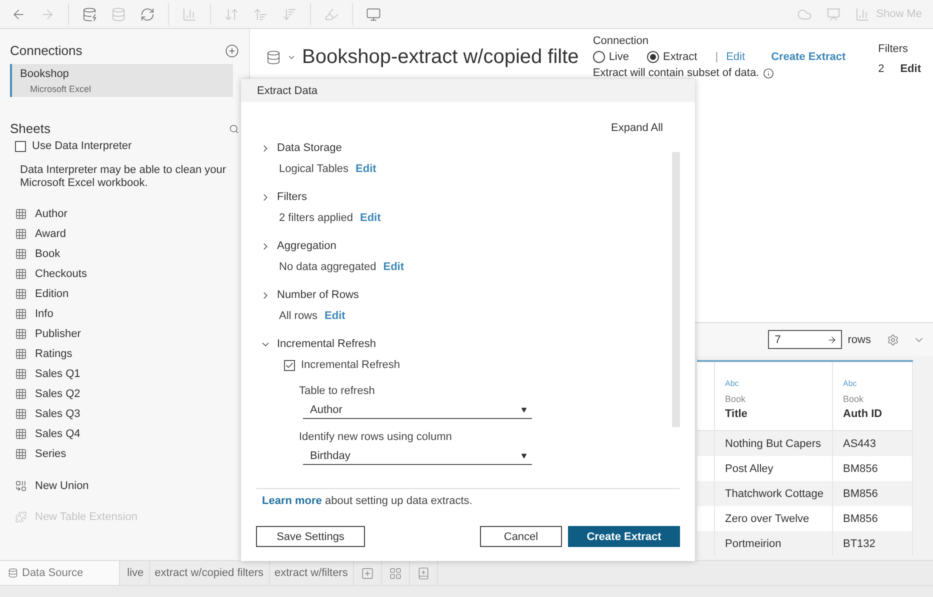 The image size is (933, 597). What do you see at coordinates (774, 543) in the screenshot?
I see `table-cell: Portmeirion` at bounding box center [774, 543].